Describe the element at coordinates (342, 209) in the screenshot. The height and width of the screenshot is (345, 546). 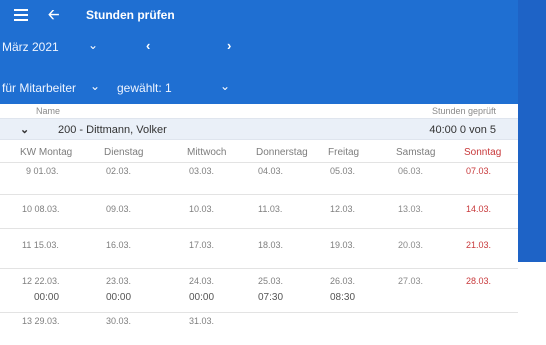
I see `day-cell: 12.03.` at that location.